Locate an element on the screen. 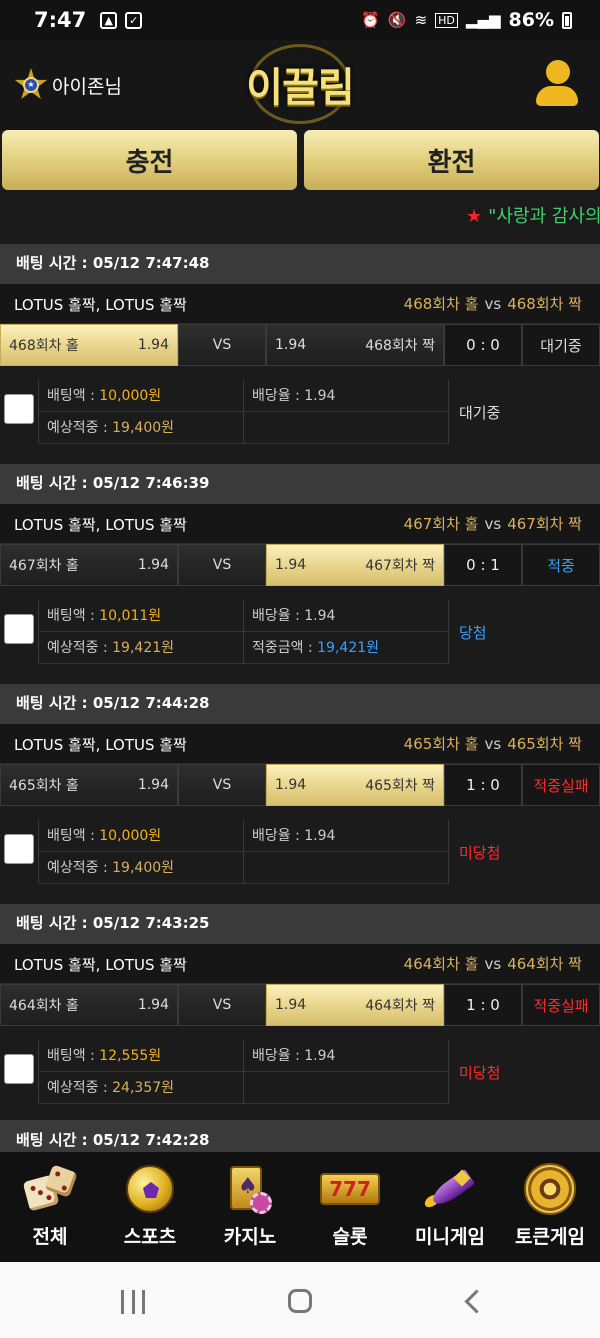  pick-home-button: 465회차 홀 1.94 is located at coordinates (89, 785).